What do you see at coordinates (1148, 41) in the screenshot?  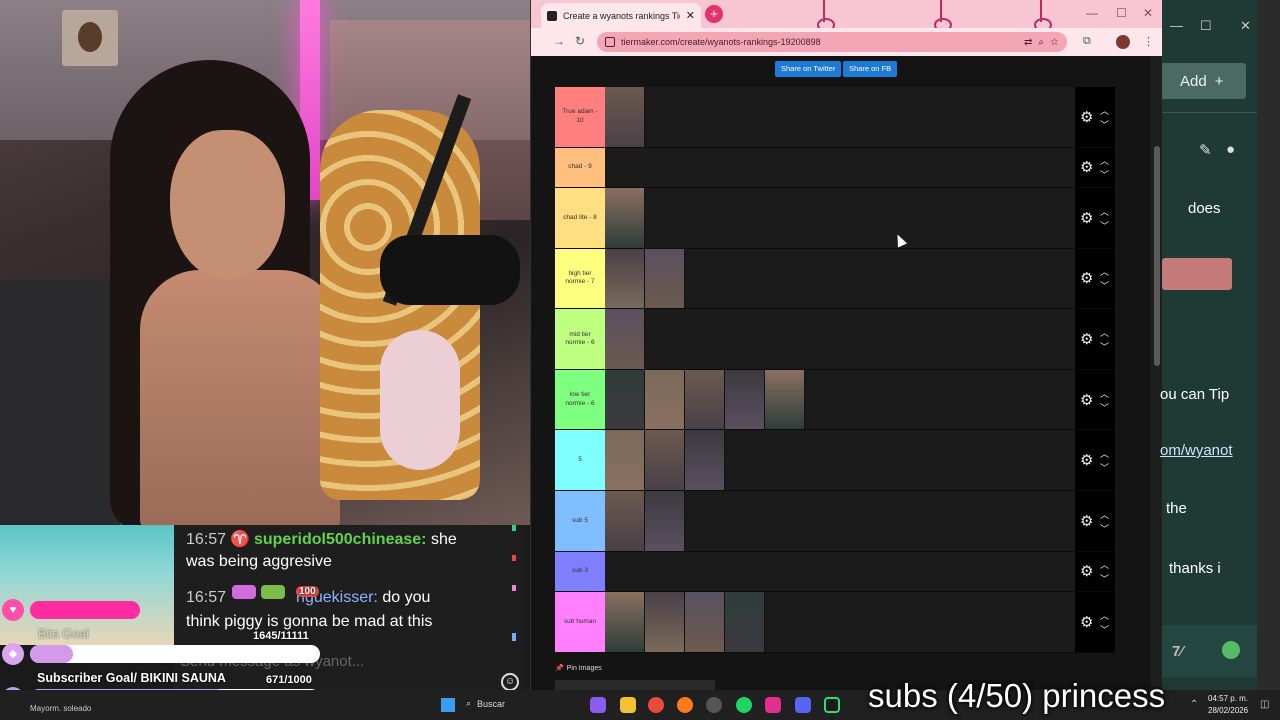 I see `browser-menu-icon: ⋮` at bounding box center [1148, 41].